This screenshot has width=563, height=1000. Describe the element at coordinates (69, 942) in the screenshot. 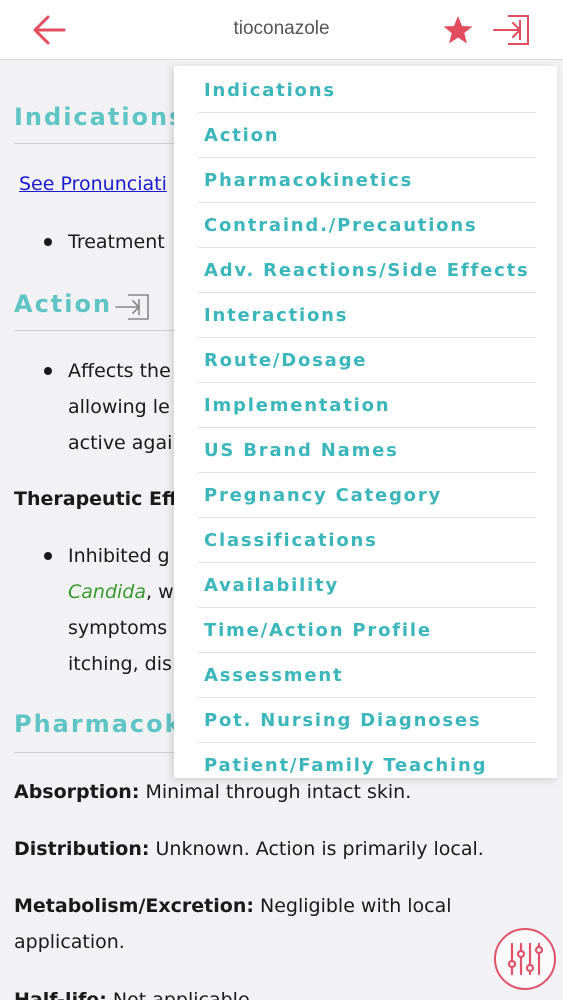

I see `metabolism-row-cont: application.` at that location.